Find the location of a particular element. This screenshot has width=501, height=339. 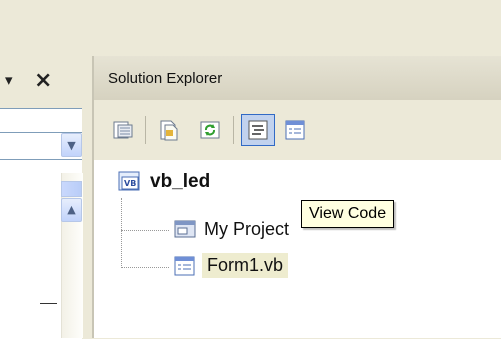

view-code-icon is located at coordinates (258, 130).